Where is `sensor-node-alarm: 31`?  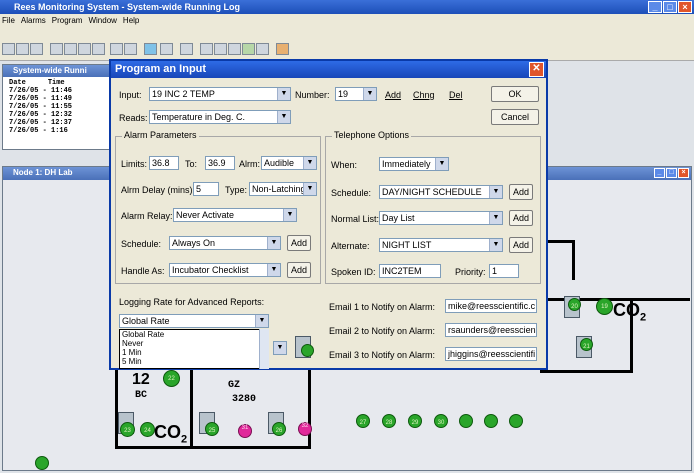
sensor-node-alarm: 31 is located at coordinates (245, 431).